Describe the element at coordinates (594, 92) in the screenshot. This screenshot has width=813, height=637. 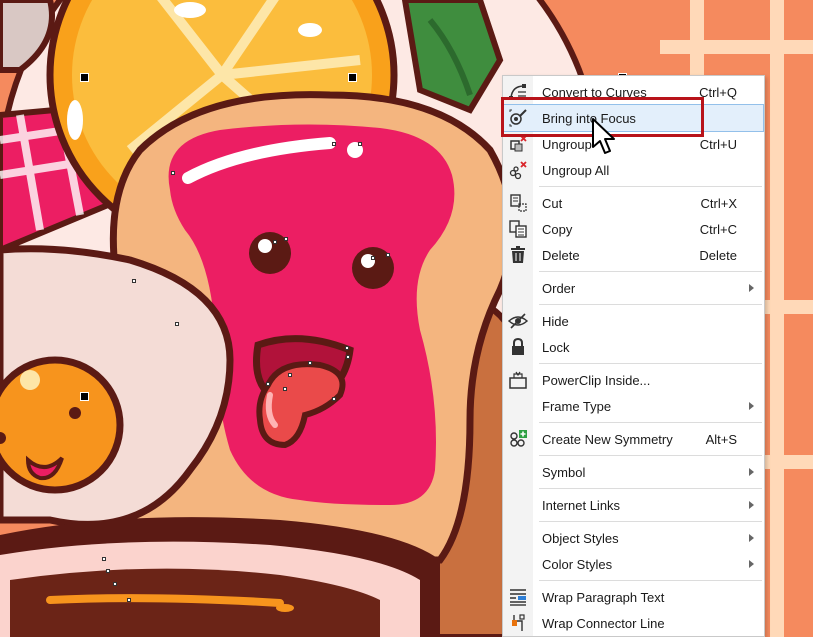
I see `menu-item-label: Convert to Curves` at that location.